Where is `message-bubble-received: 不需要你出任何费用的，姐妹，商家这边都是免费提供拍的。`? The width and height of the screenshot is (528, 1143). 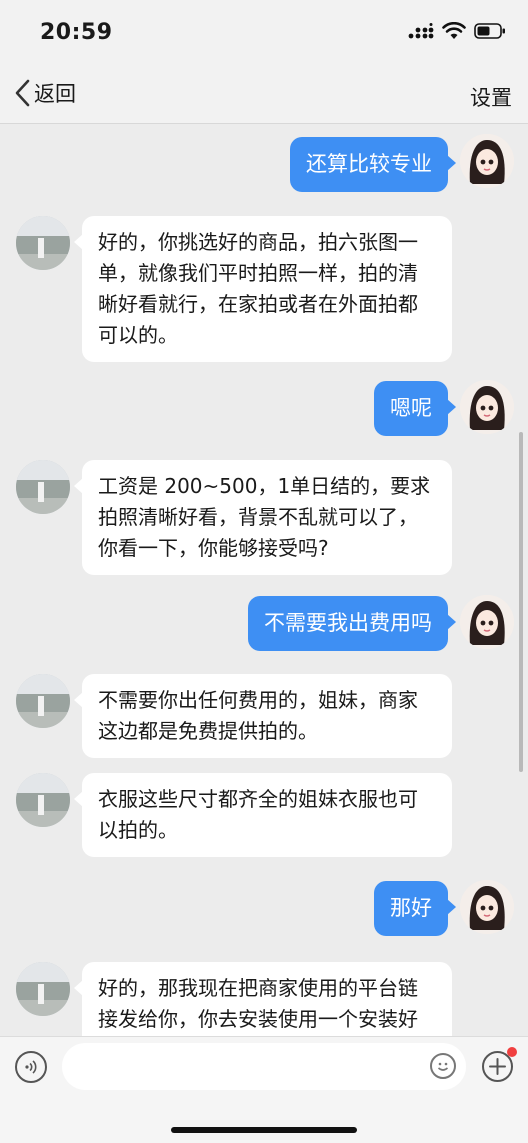 message-bubble-received: 不需要你出任何费用的，姐妹，商家这边都是免费提供拍的。 is located at coordinates (263, 716).